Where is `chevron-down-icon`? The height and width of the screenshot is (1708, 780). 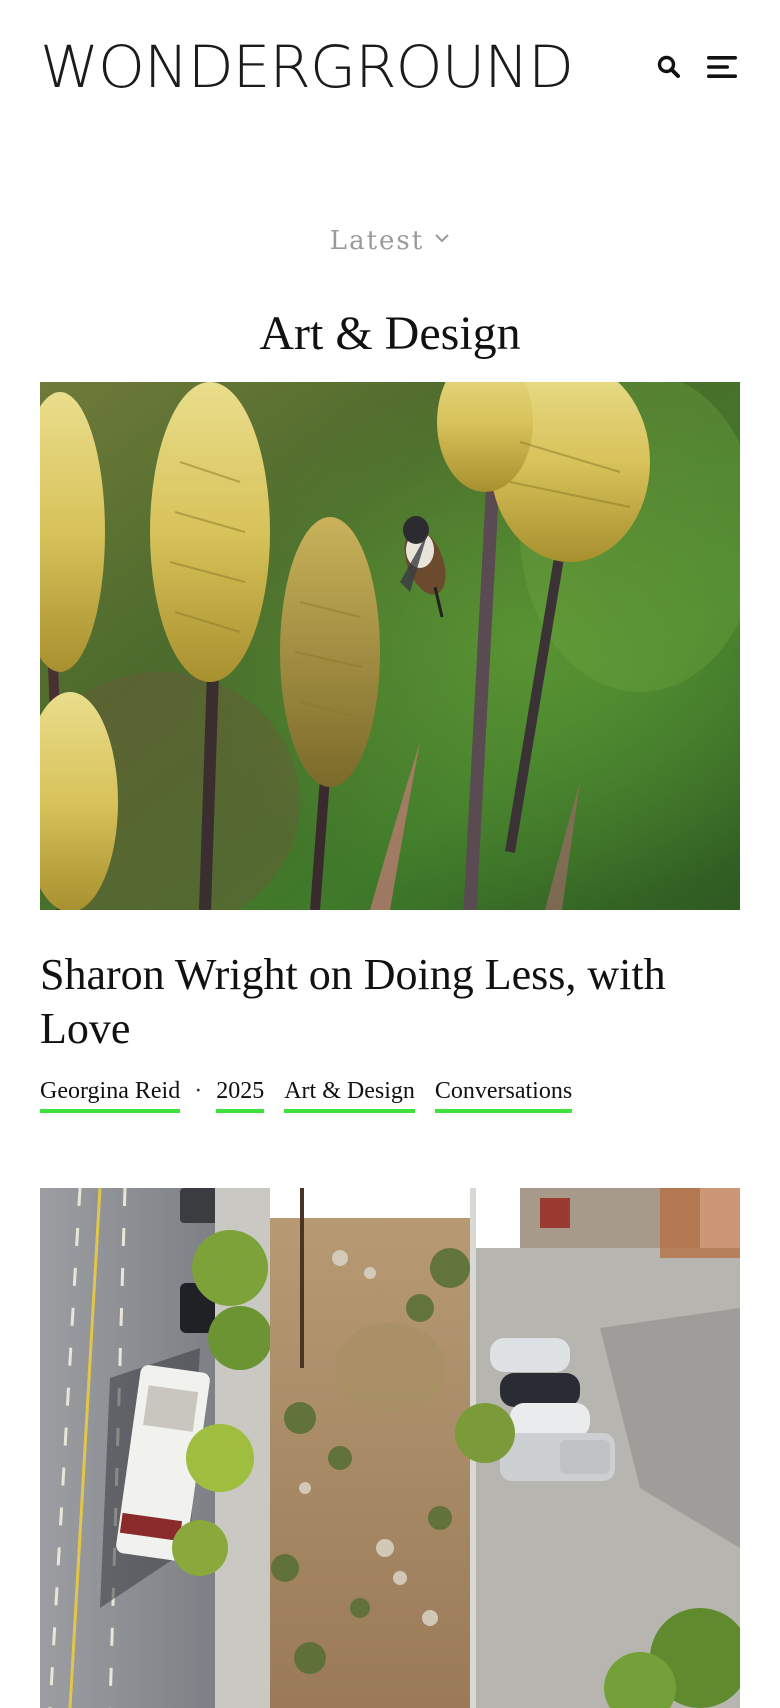 chevron-down-icon is located at coordinates (442, 238).